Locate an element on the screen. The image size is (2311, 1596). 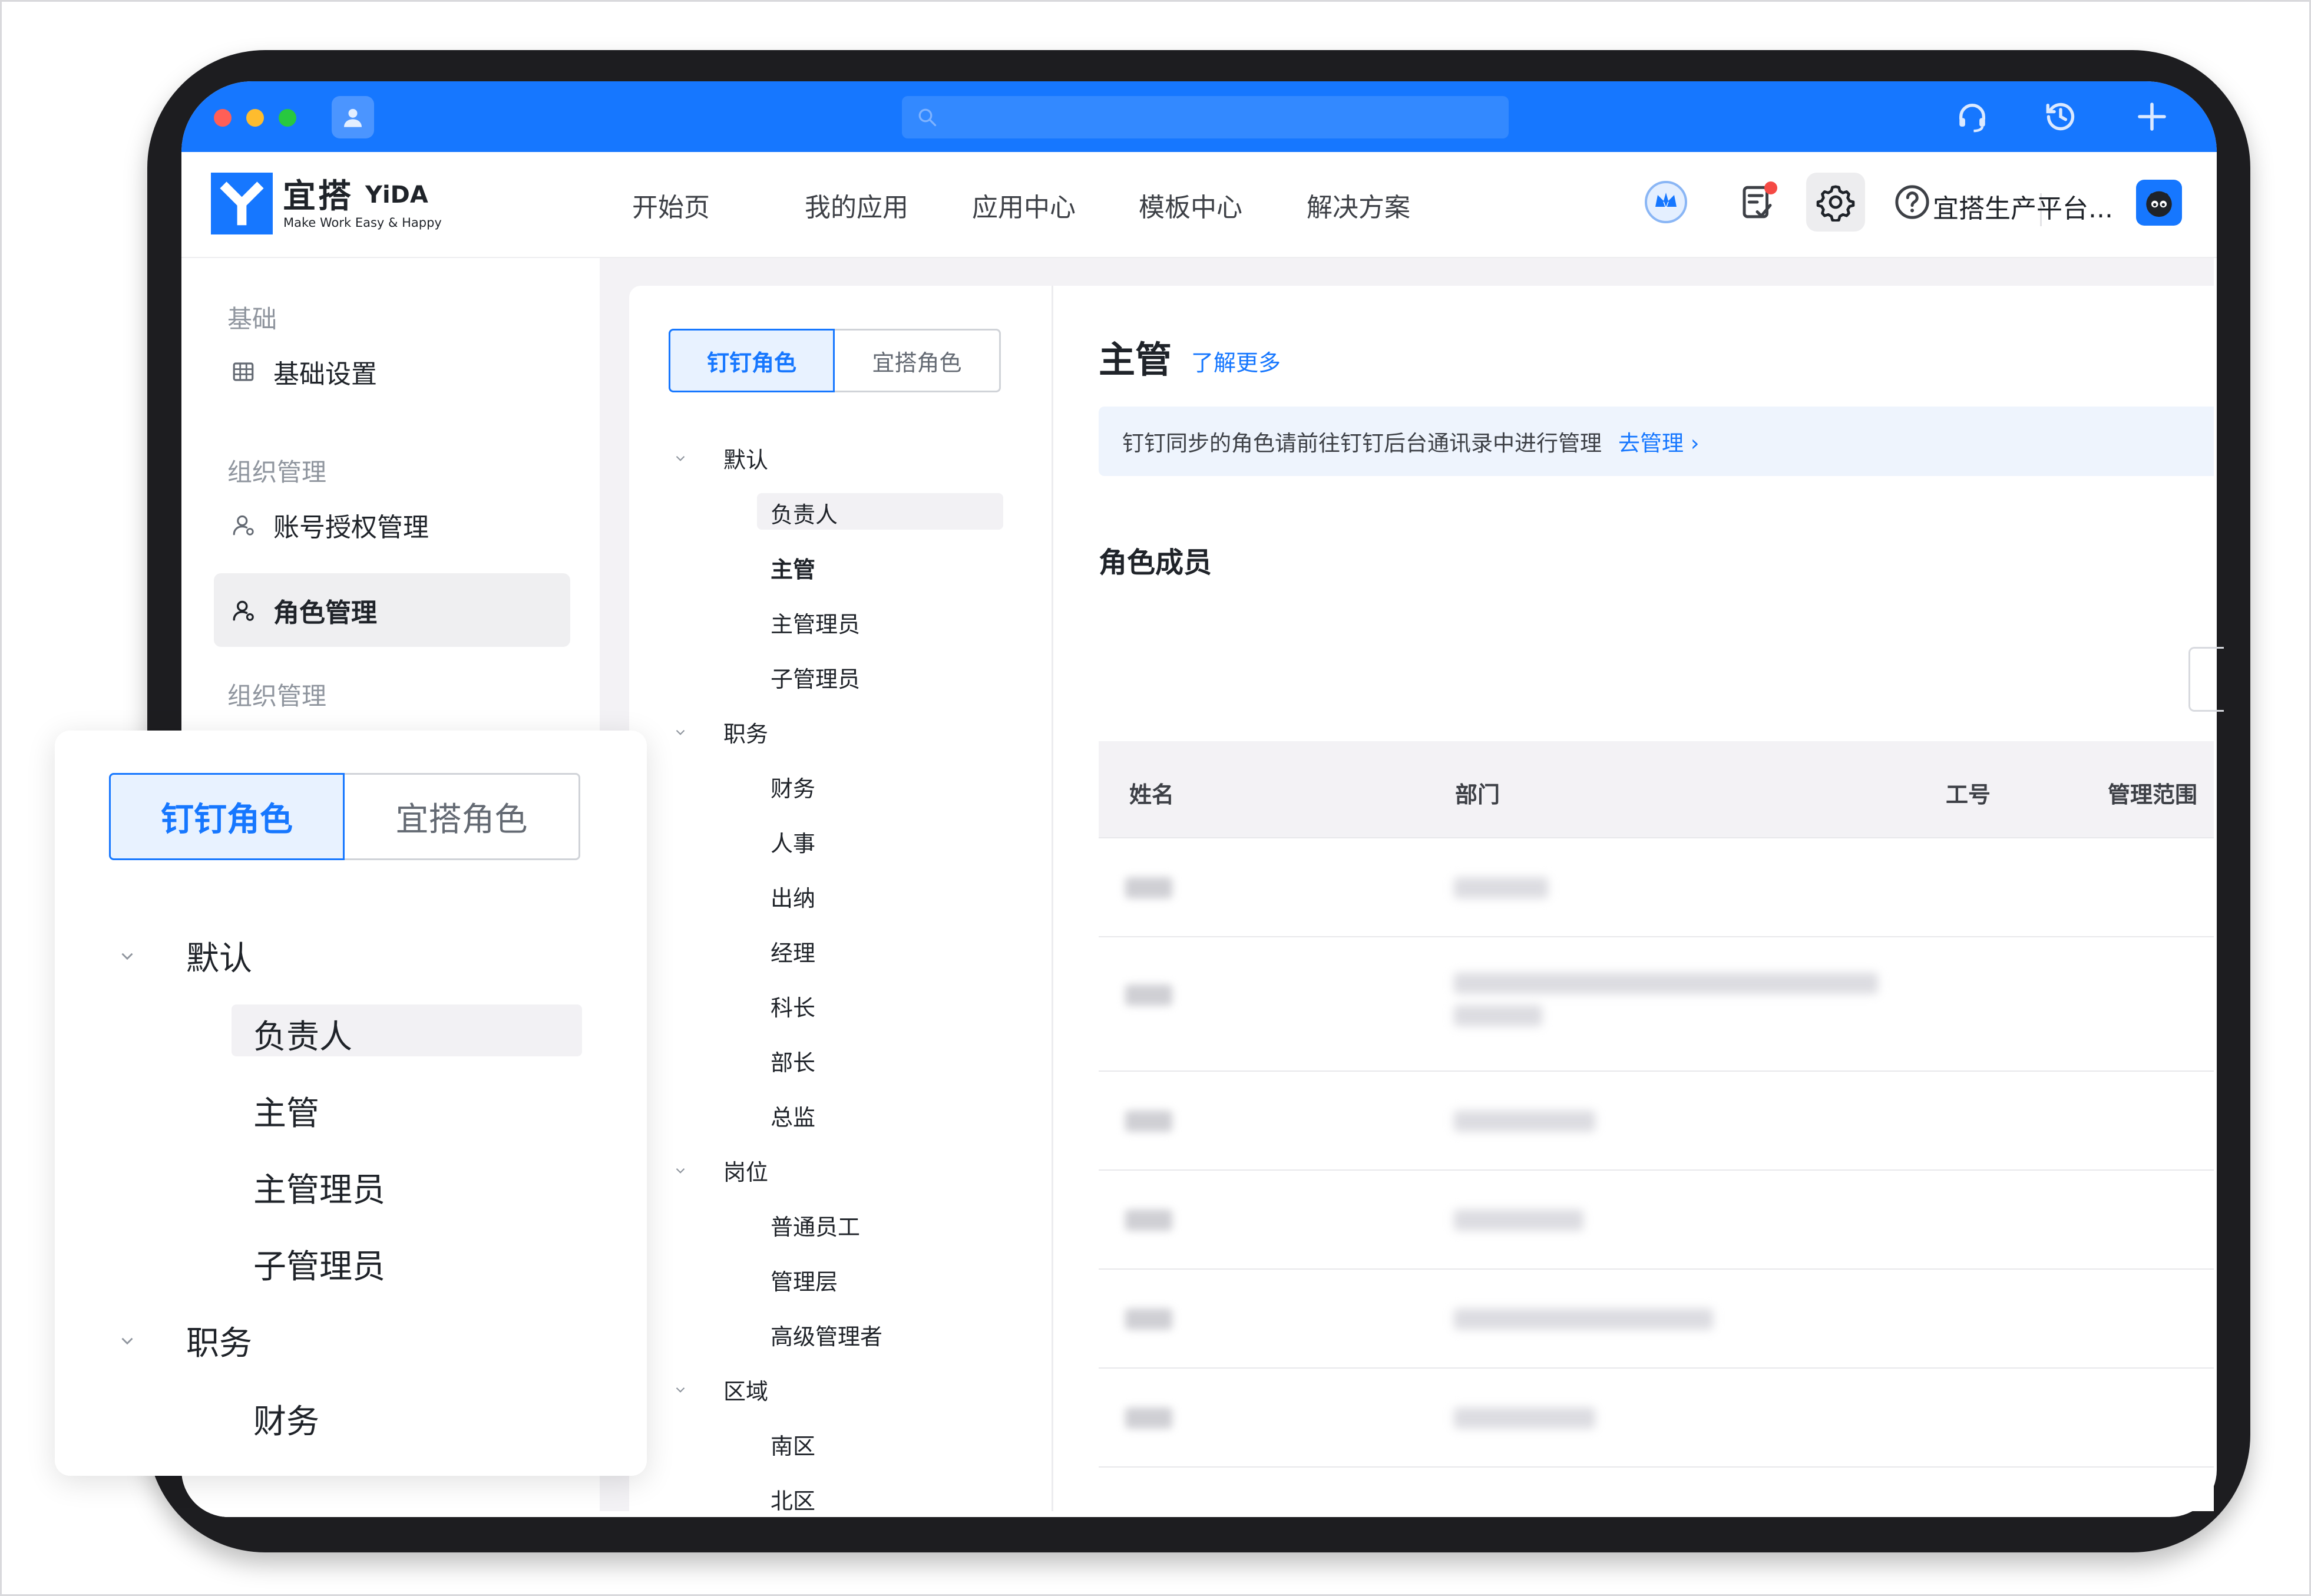
close-window-button is located at coordinates (223, 118).